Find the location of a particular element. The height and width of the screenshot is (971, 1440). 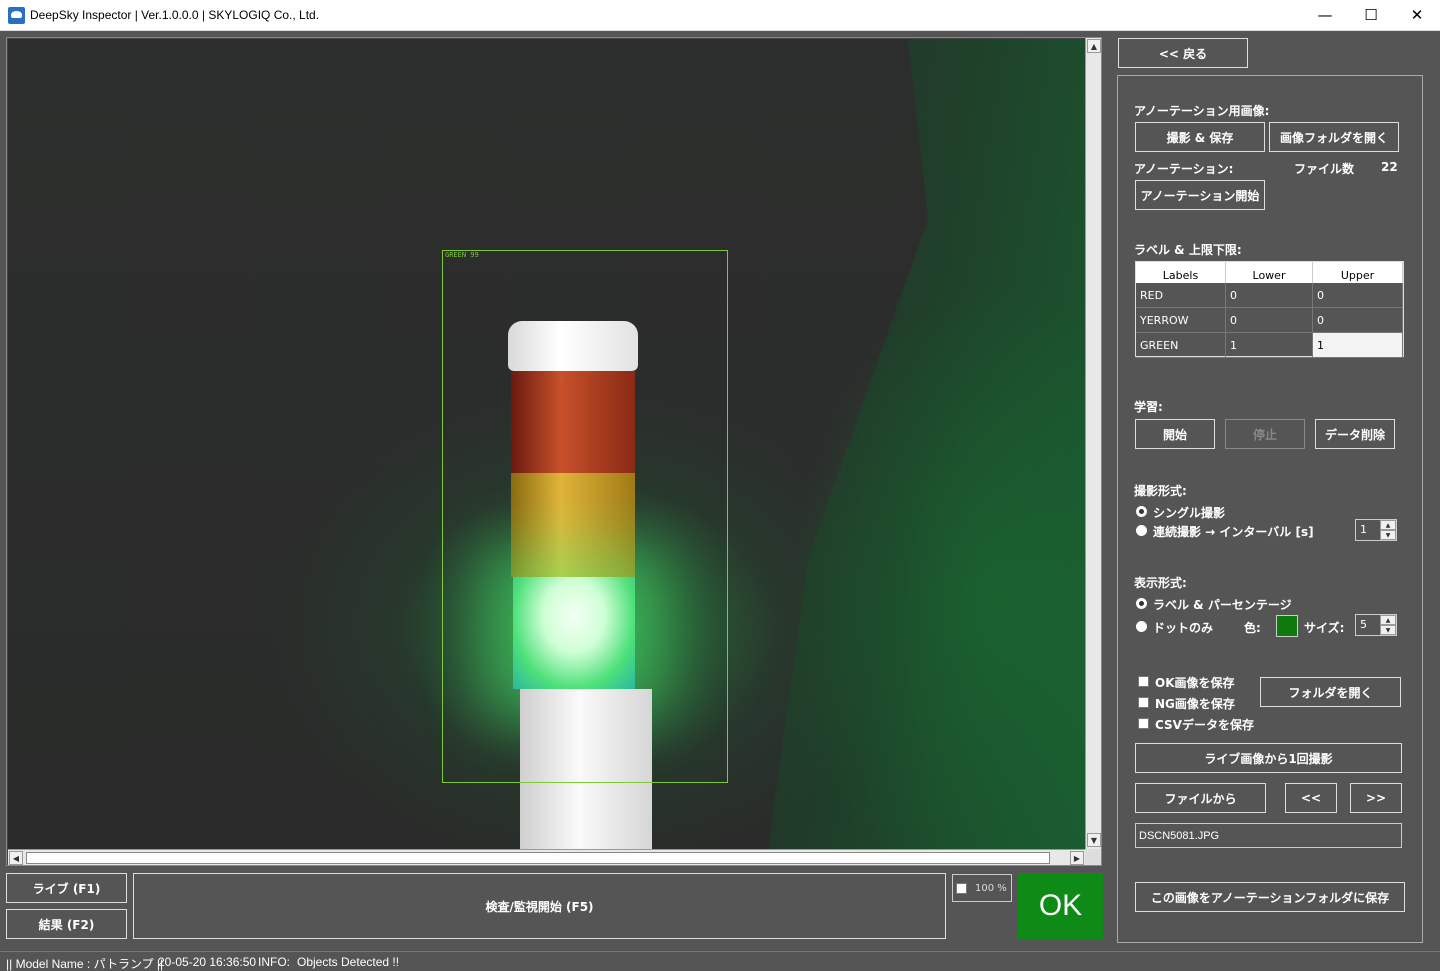

app-logo-icon is located at coordinates (16, 15).